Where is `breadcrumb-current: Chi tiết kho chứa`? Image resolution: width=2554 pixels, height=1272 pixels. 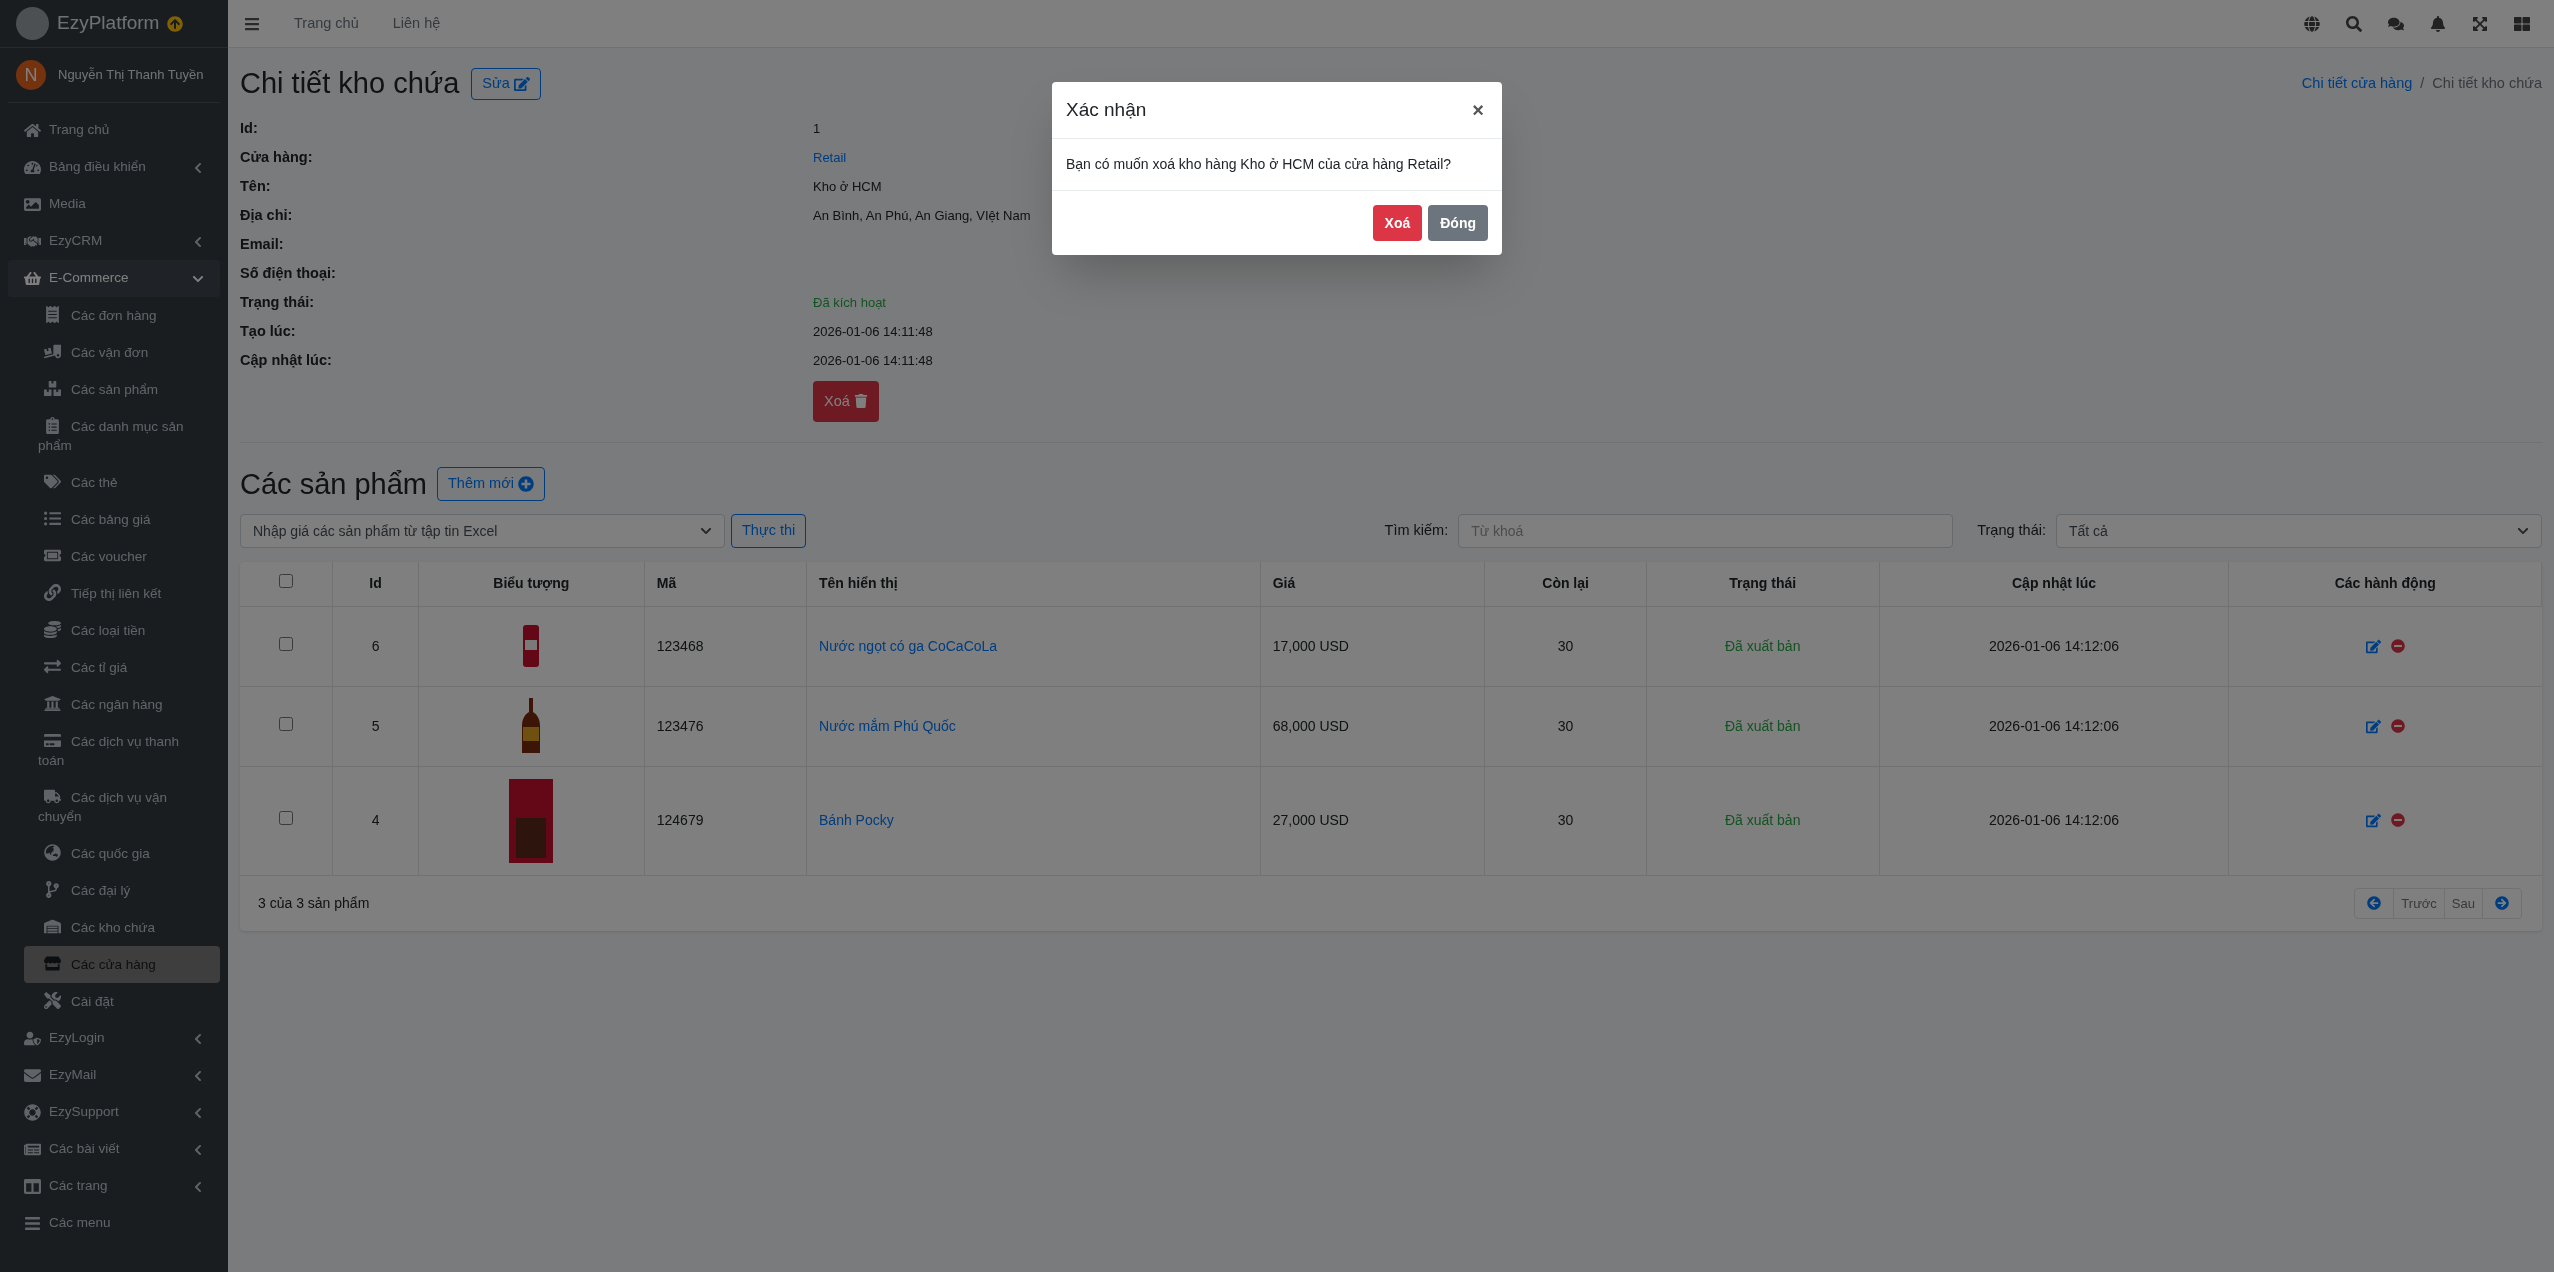 breadcrumb-current: Chi tiết kho chứa is located at coordinates (2487, 83).